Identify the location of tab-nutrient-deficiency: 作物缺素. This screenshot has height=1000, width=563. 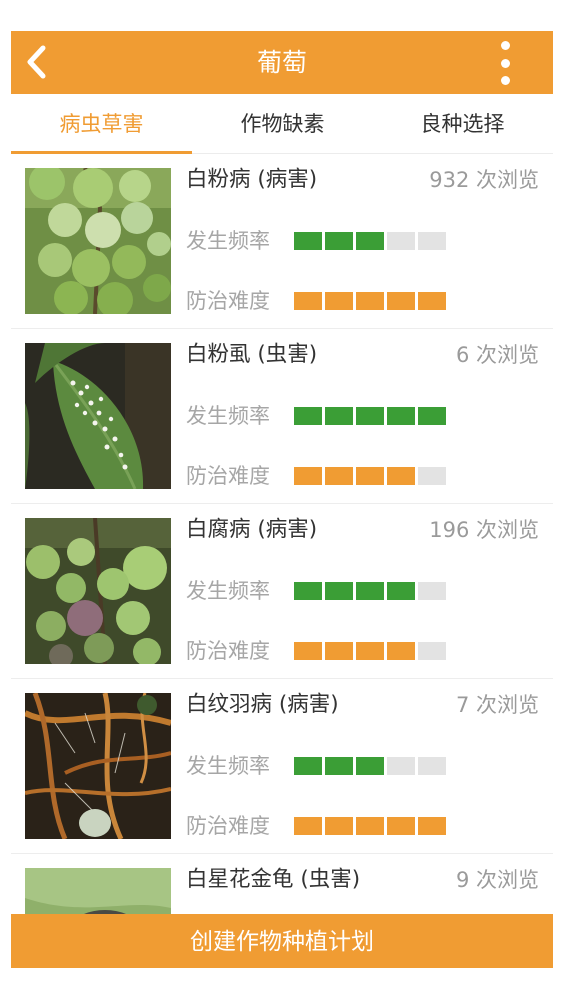
(282, 123).